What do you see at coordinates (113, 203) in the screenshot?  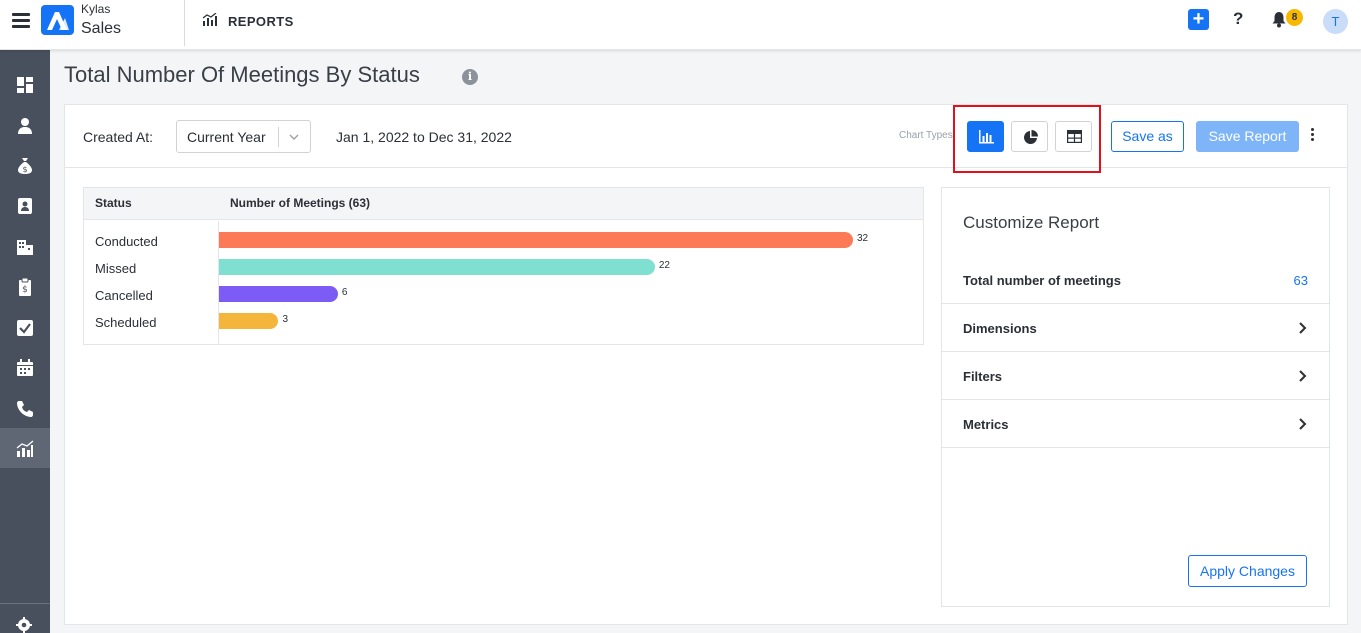 I see `column-header-status: Status` at bounding box center [113, 203].